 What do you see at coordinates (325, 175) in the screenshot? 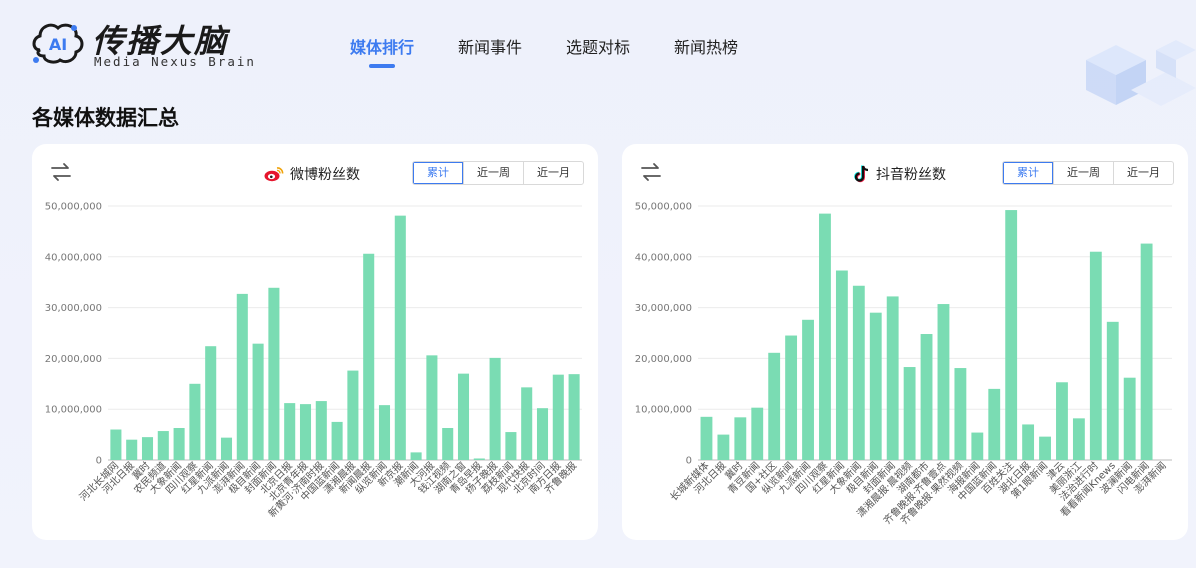
I see `card-title-label: 微博粉丝数` at bounding box center [325, 175].